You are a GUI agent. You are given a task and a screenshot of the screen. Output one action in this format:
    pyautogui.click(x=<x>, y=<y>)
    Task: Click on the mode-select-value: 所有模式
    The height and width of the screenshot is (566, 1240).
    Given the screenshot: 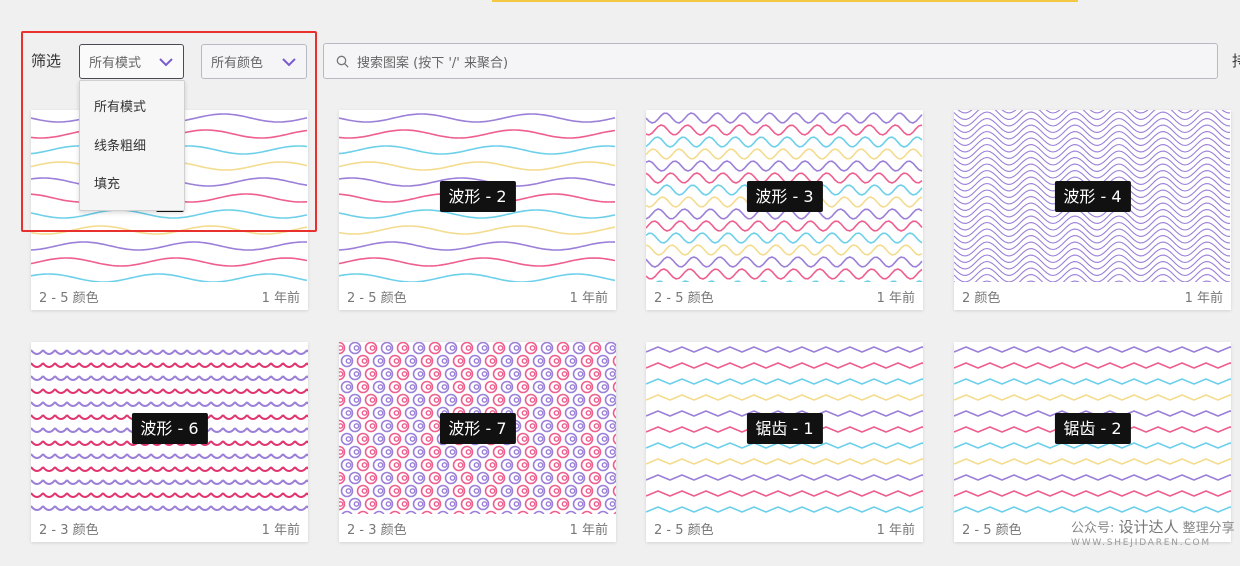 What is the action you would take?
    pyautogui.click(x=115, y=63)
    